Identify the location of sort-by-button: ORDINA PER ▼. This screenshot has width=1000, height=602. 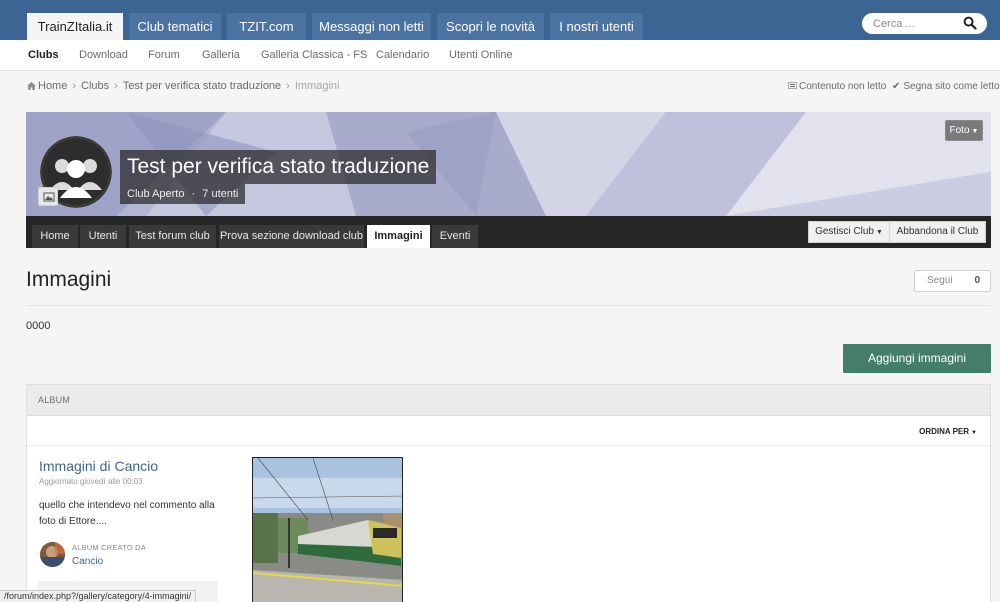
(948, 431).